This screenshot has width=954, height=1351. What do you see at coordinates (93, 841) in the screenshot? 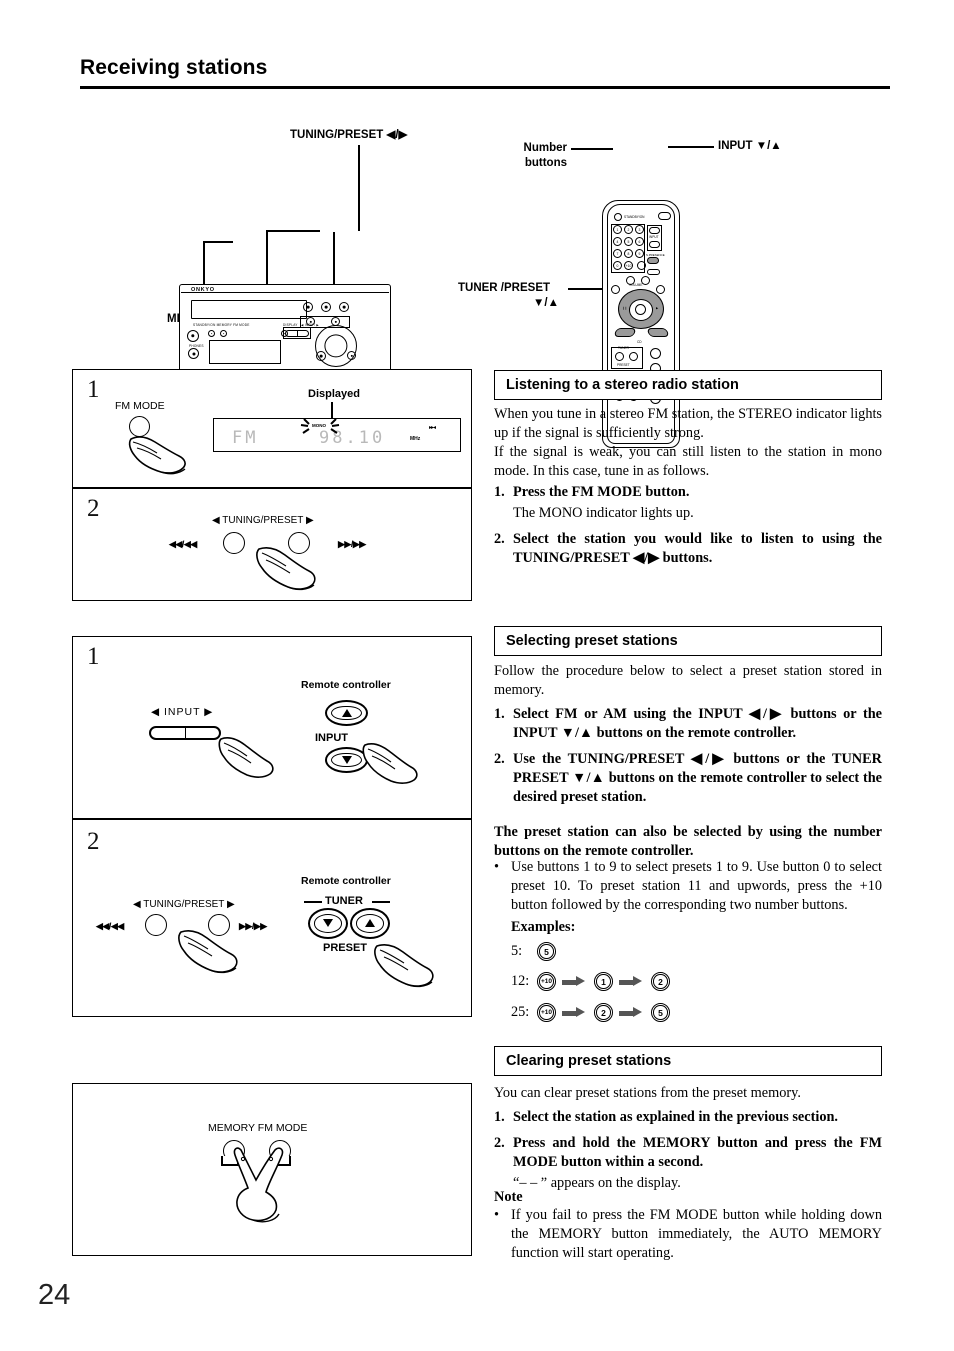
I see `step-number-b2: 2` at bounding box center [93, 841].